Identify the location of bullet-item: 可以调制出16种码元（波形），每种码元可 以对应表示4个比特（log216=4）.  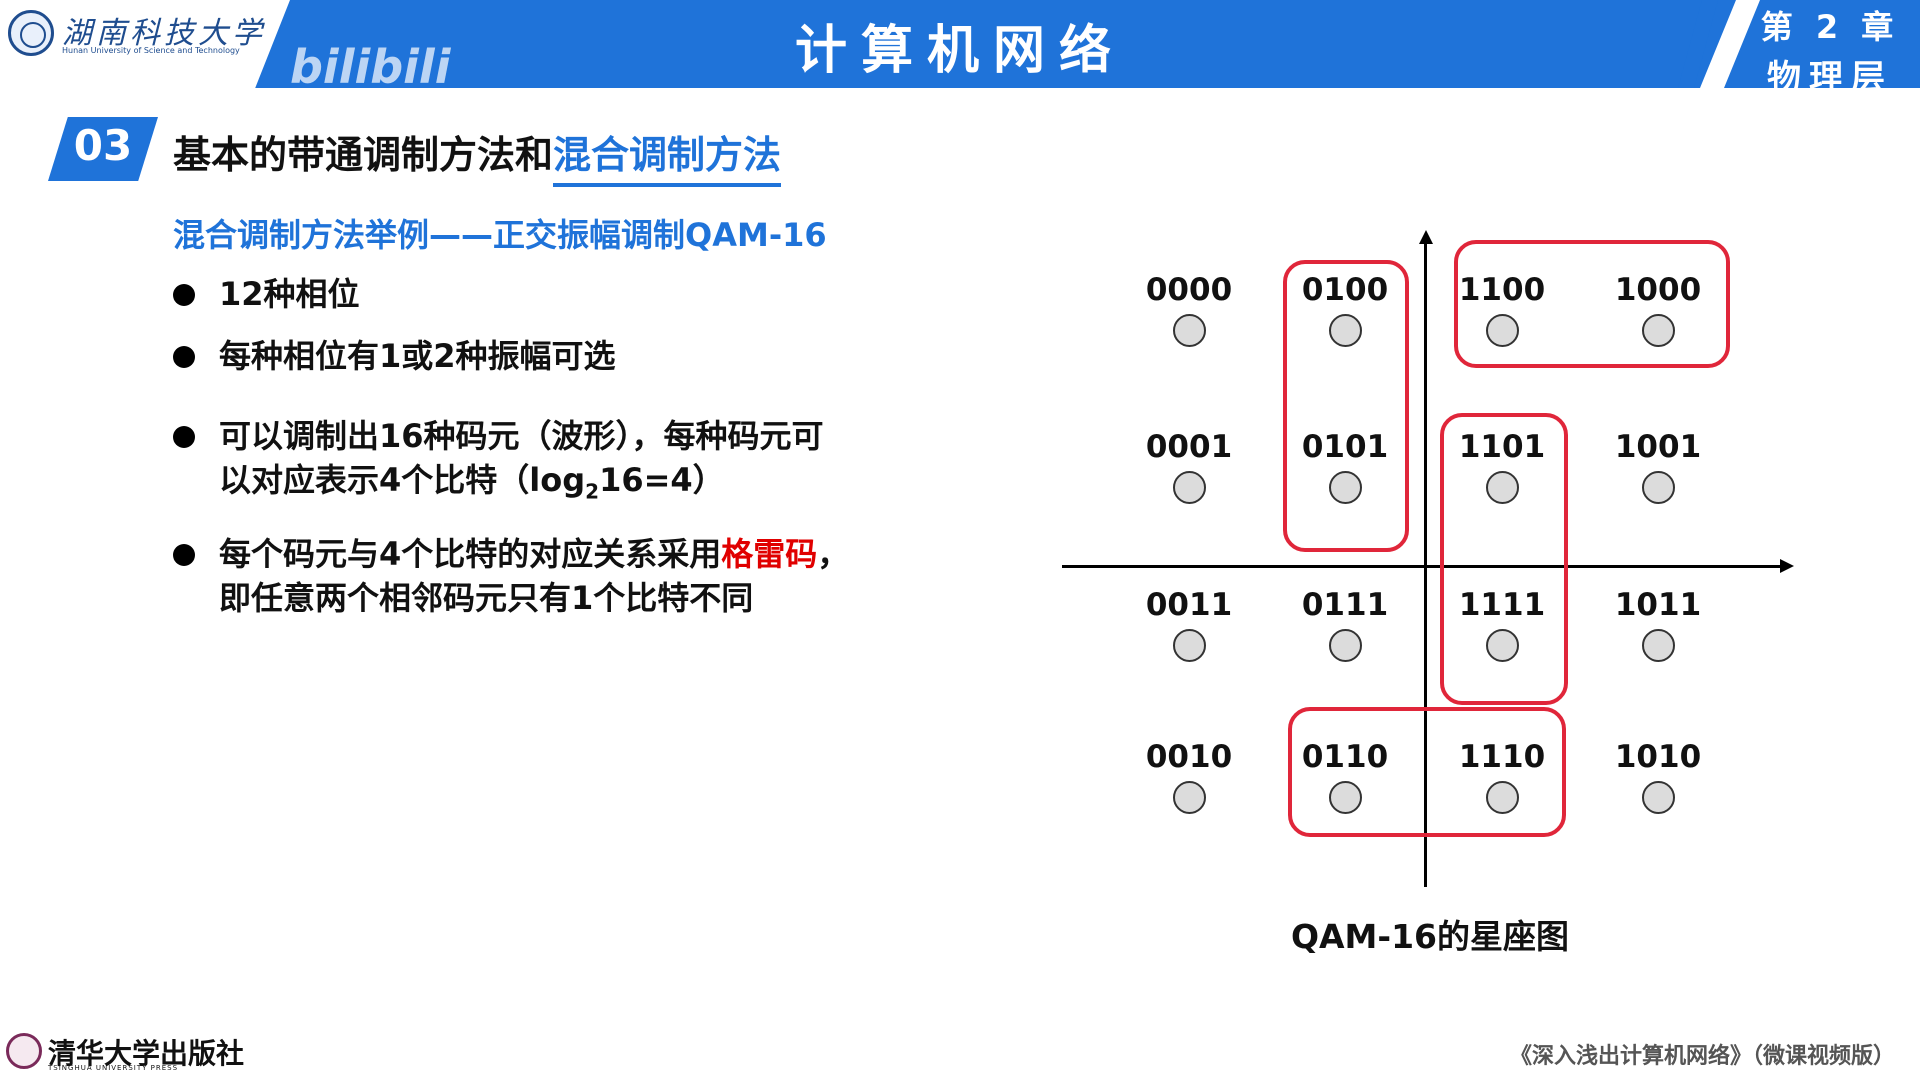
(553, 463).